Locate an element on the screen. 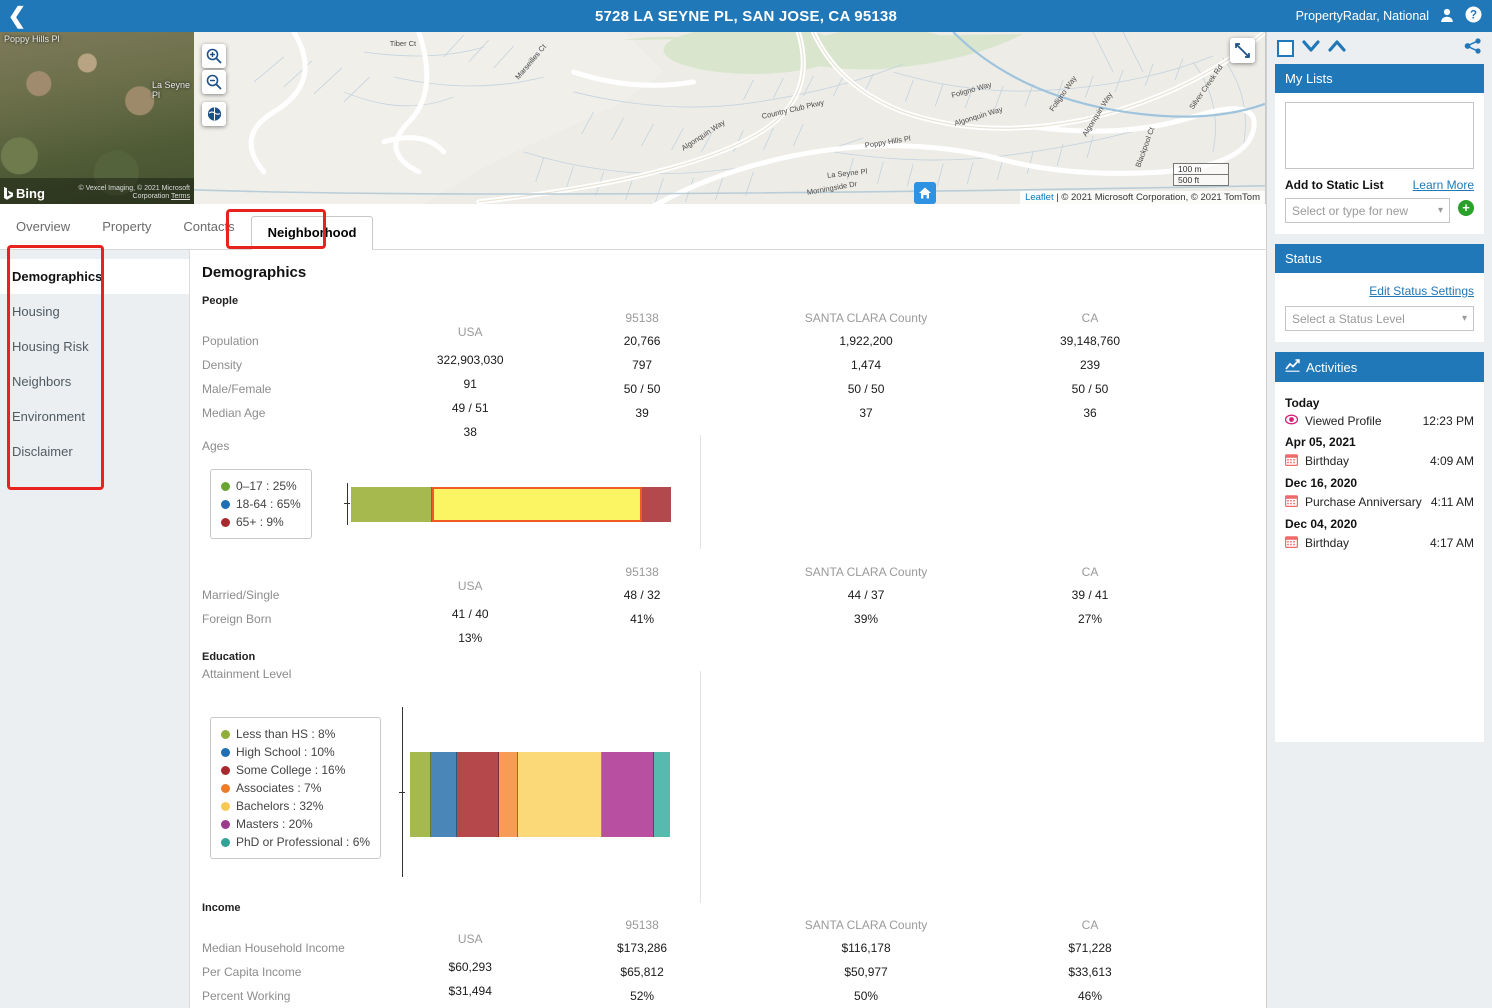 The image size is (1492, 1008). activity-row: Birthday 4:09 AM is located at coordinates (1379, 461).